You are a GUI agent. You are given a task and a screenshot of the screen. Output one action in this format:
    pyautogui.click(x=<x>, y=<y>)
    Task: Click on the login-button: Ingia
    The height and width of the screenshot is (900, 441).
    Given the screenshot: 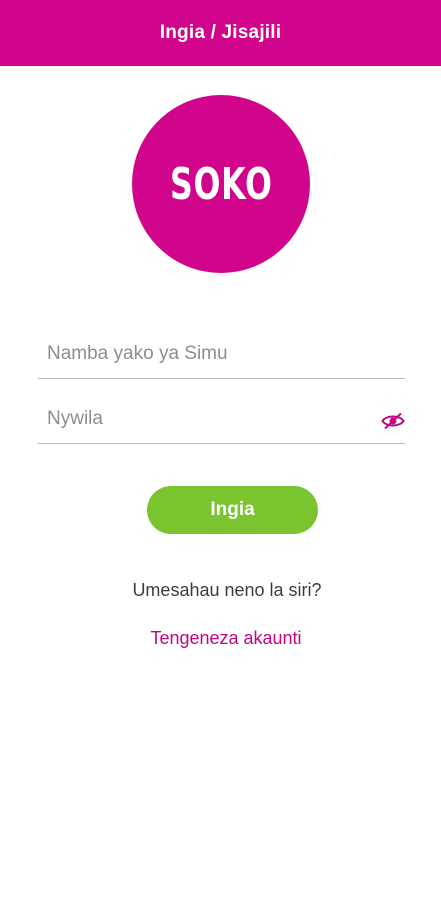 What is the action you would take?
    pyautogui.click(x=232, y=510)
    